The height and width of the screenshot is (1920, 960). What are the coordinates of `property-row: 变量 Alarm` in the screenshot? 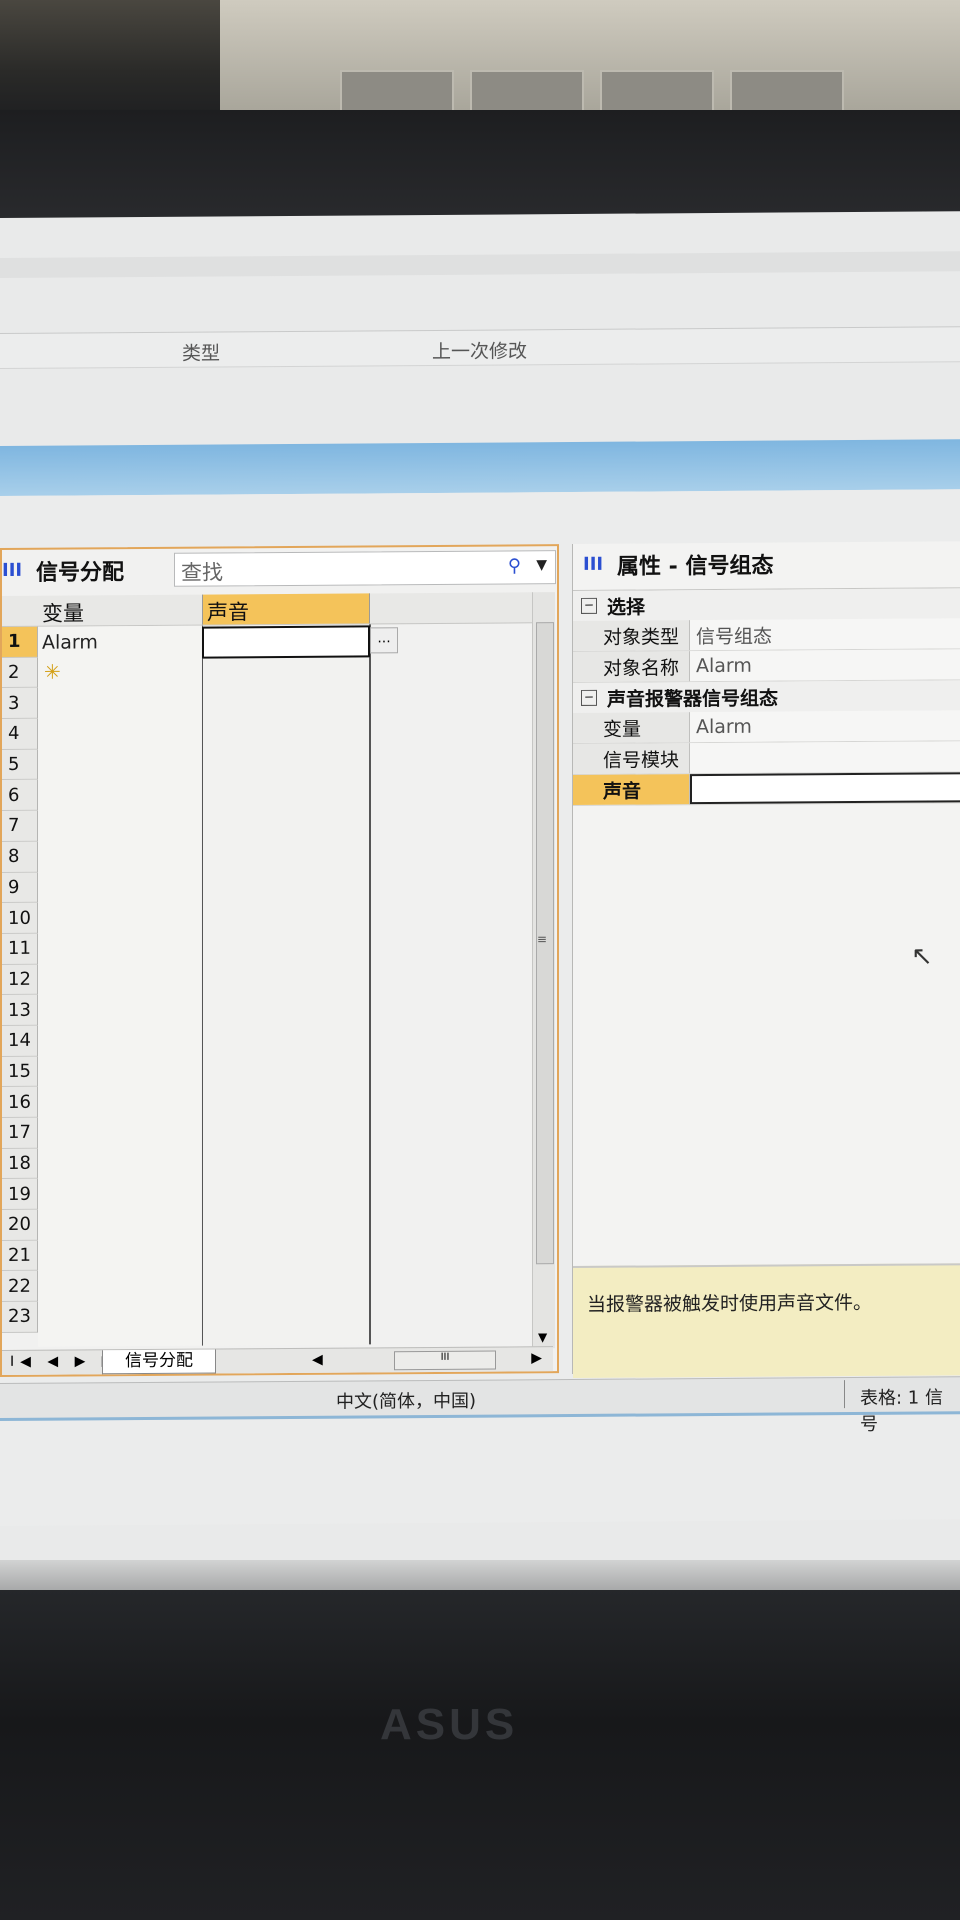 It's located at (766, 727).